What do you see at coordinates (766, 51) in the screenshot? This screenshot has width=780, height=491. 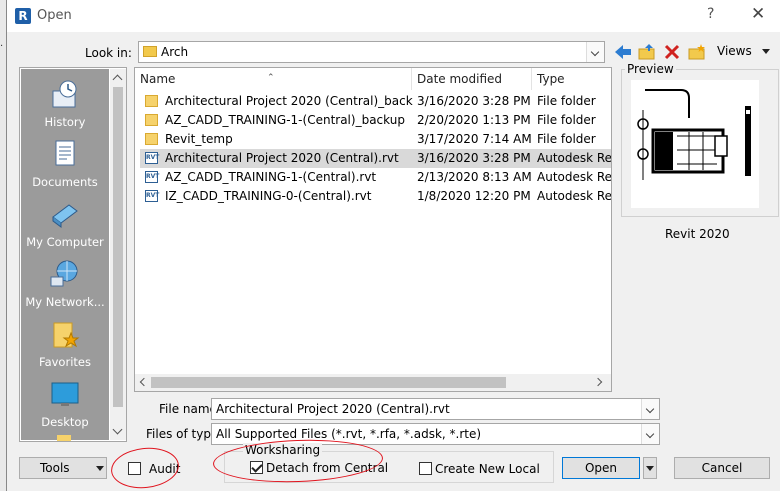 I see `views-dropdown-icon` at bounding box center [766, 51].